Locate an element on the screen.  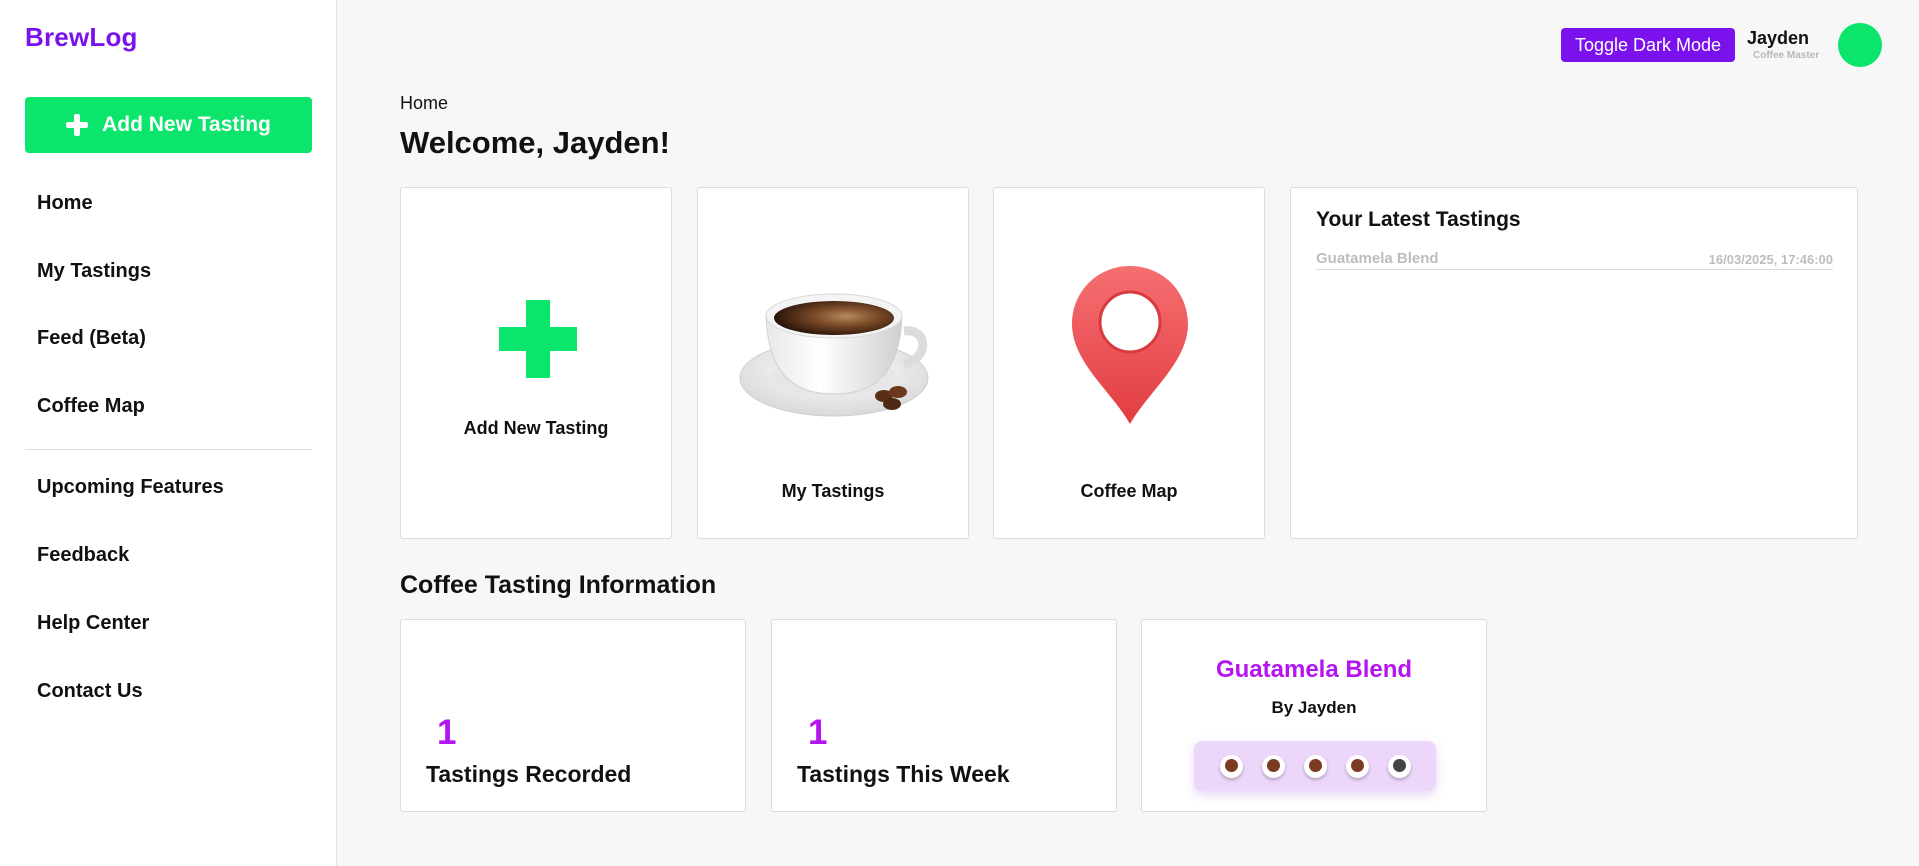
tile-coffee-map: Coffee Map is located at coordinates (1129, 363).